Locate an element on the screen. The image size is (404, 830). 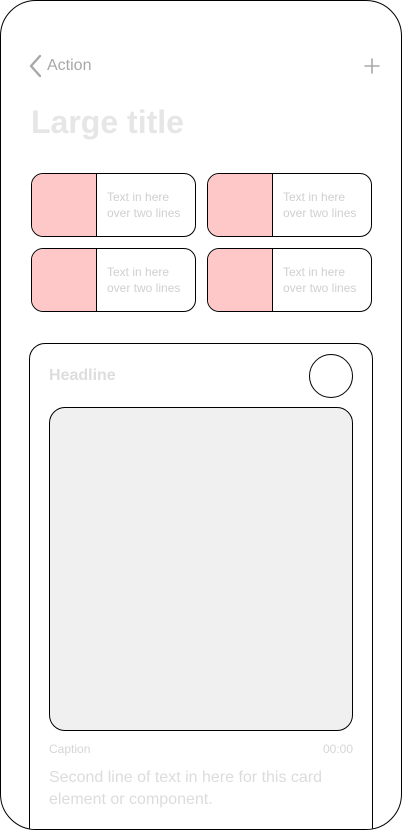
avatar is located at coordinates (331, 376).